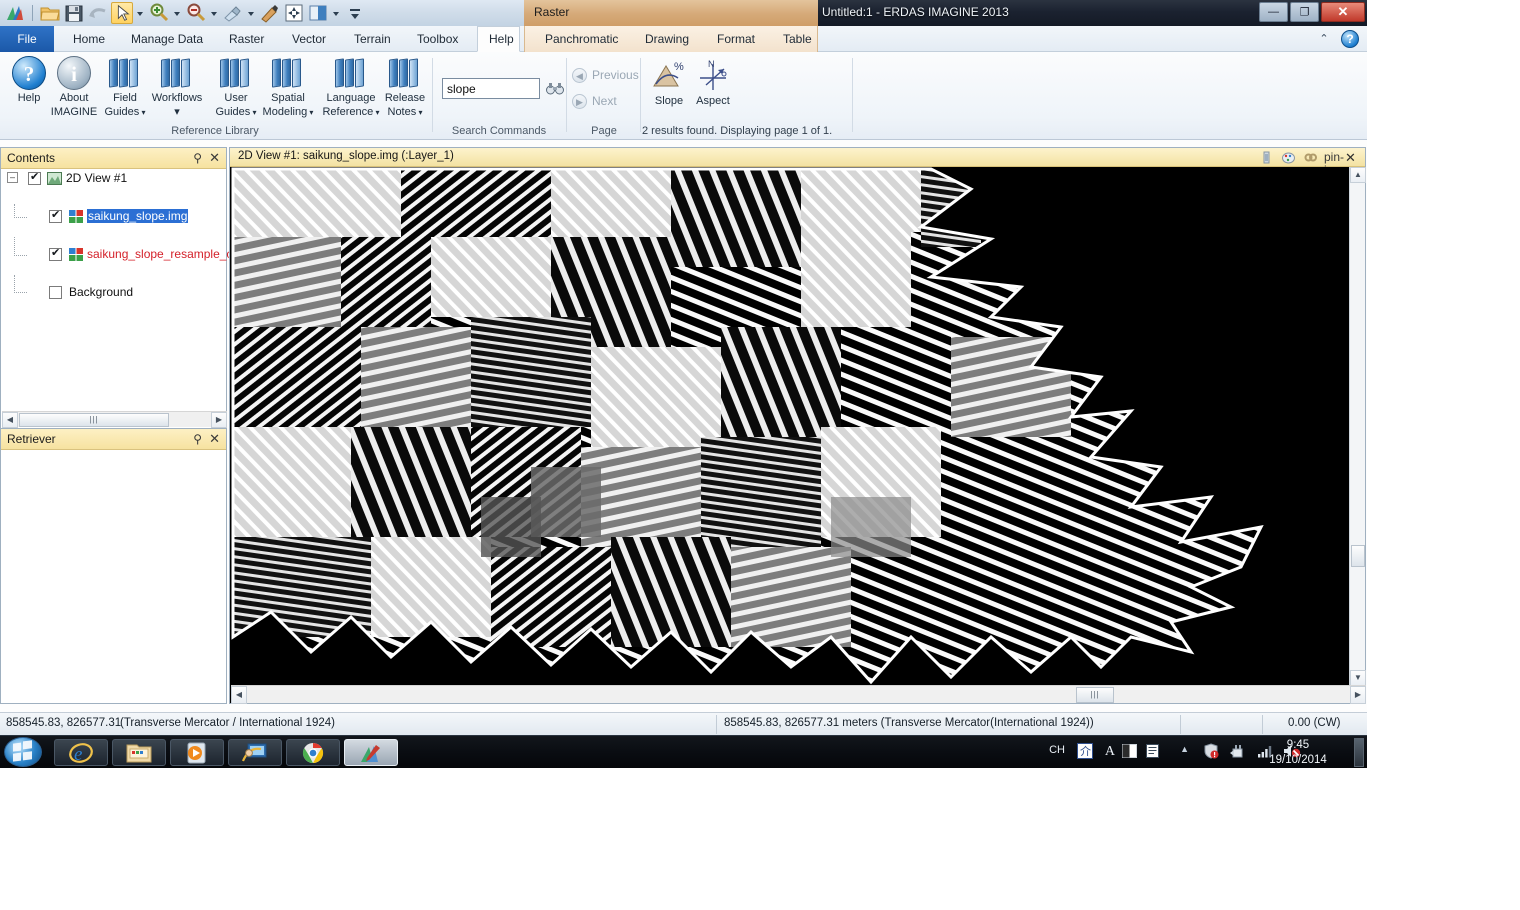 The height and width of the screenshot is (910, 1520). I want to click on tree-expander-icon: –, so click(12, 177).